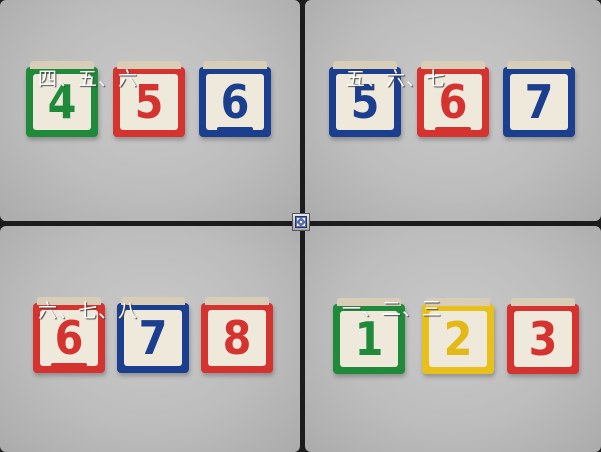 The width and height of the screenshot is (601, 452). I want to click on expand-icon, so click(301, 222).